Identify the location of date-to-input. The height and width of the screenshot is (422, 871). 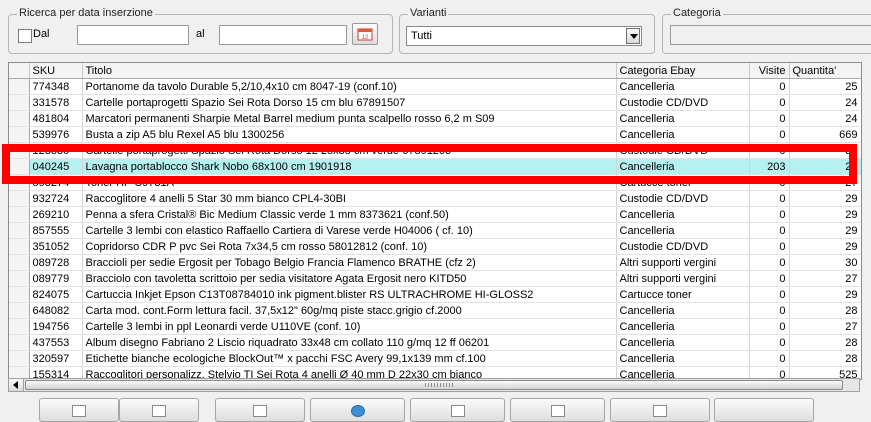
(283, 35).